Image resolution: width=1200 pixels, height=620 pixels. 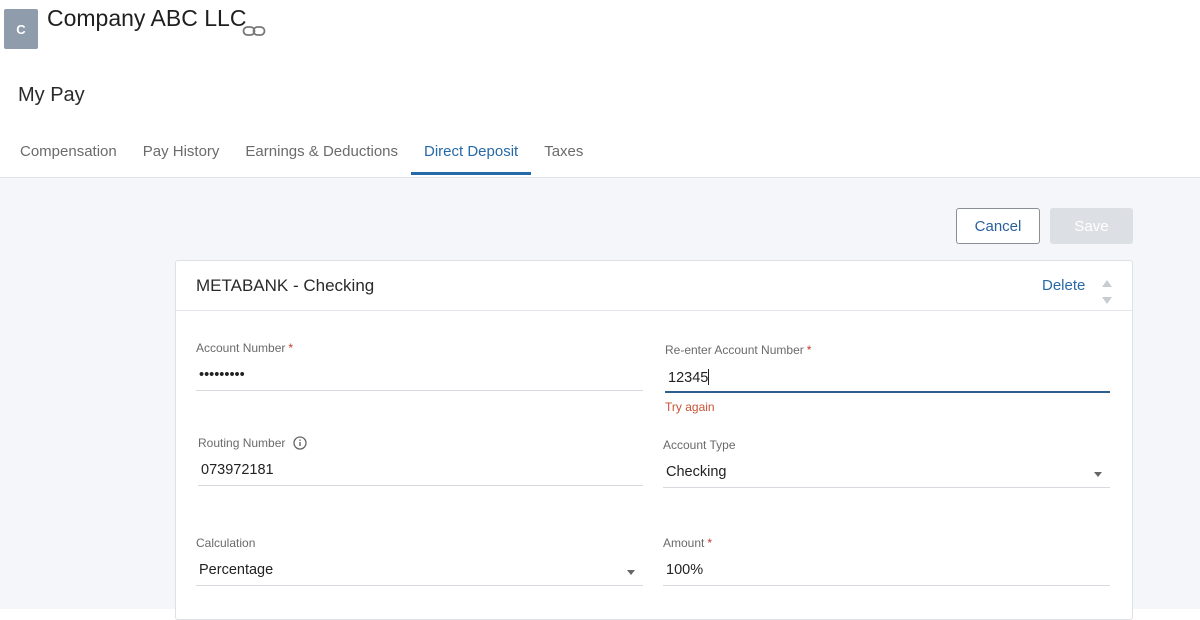 I want to click on page-title: My Pay, so click(x=51, y=95).